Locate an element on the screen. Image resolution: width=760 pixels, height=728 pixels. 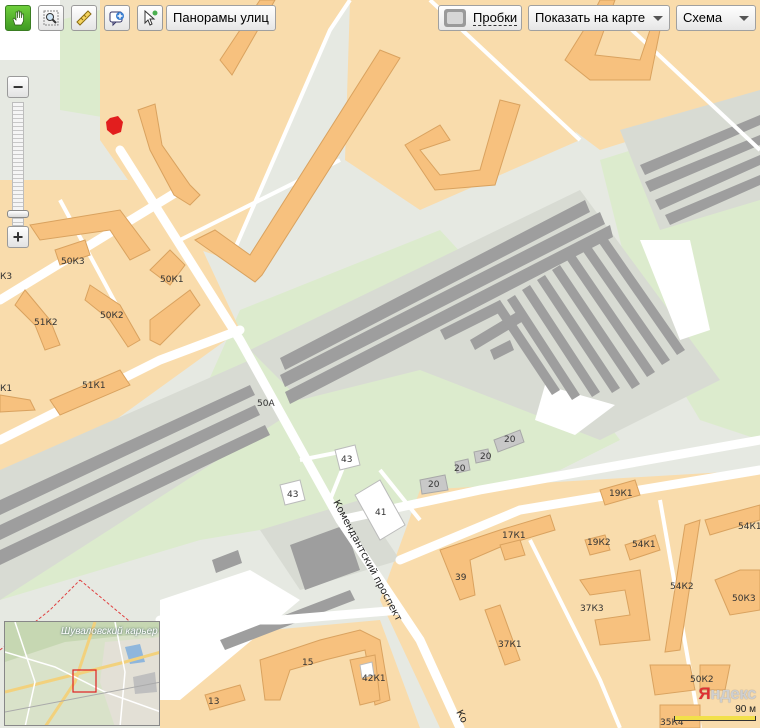
traffic-label: Пробки is located at coordinates (495, 18).